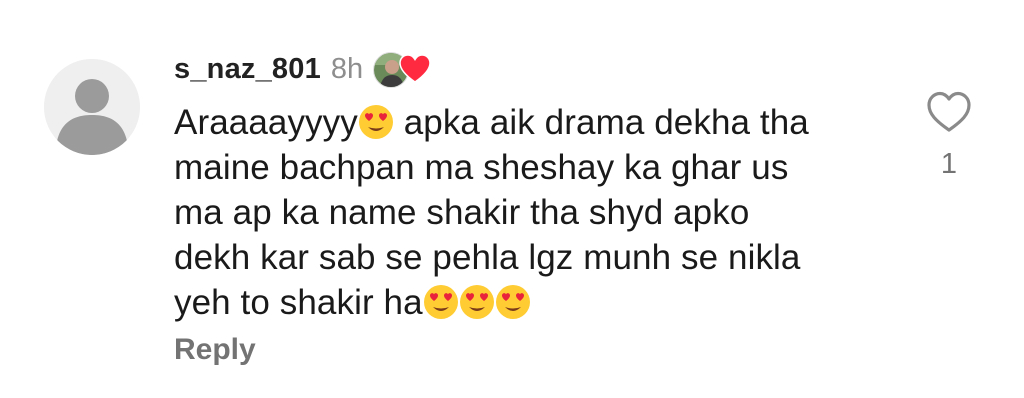 Image resolution: width=1024 pixels, height=398 pixels. I want to click on timestamp: 8h, so click(347, 68).